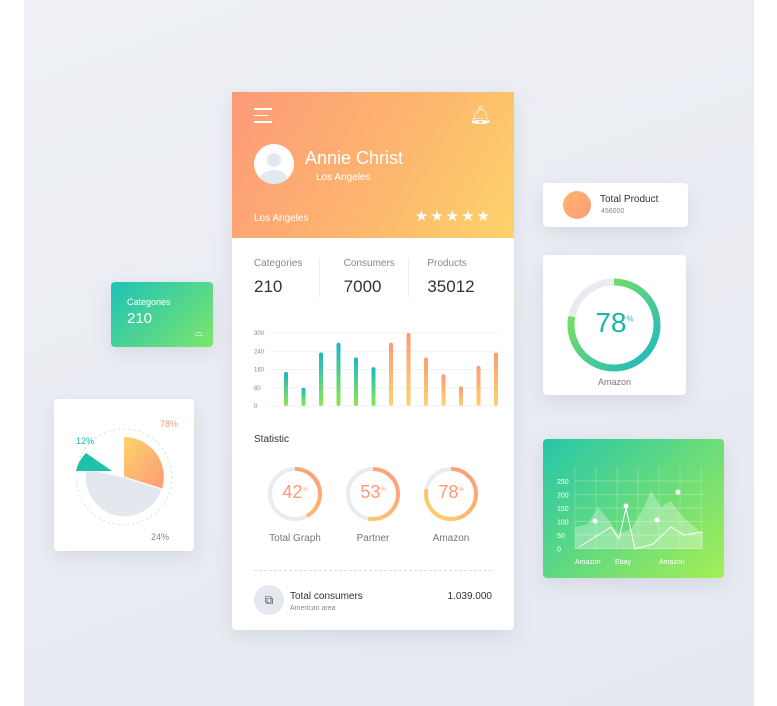 The image size is (777, 706). Describe the element at coordinates (561, 536) in the screenshot. I see `y-tick-label: 50` at that location.